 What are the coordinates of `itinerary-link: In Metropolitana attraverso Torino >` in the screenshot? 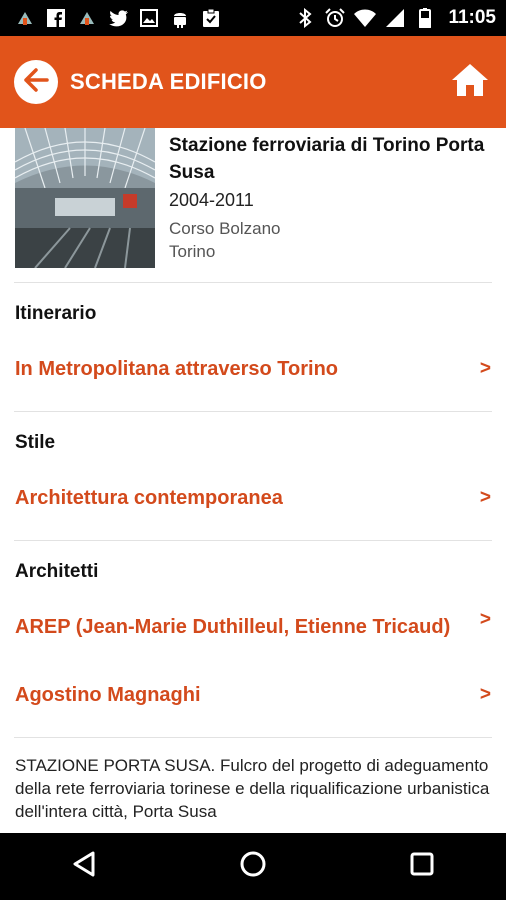 It's located at (253, 372).